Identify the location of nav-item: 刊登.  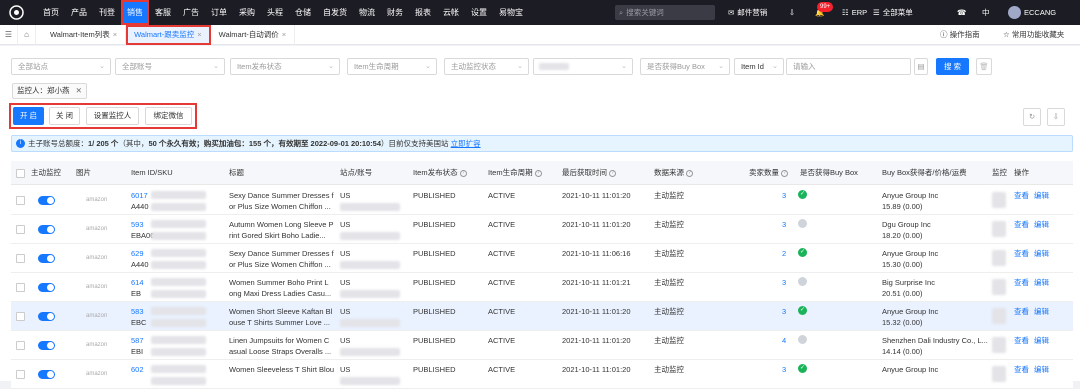
(107, 12).